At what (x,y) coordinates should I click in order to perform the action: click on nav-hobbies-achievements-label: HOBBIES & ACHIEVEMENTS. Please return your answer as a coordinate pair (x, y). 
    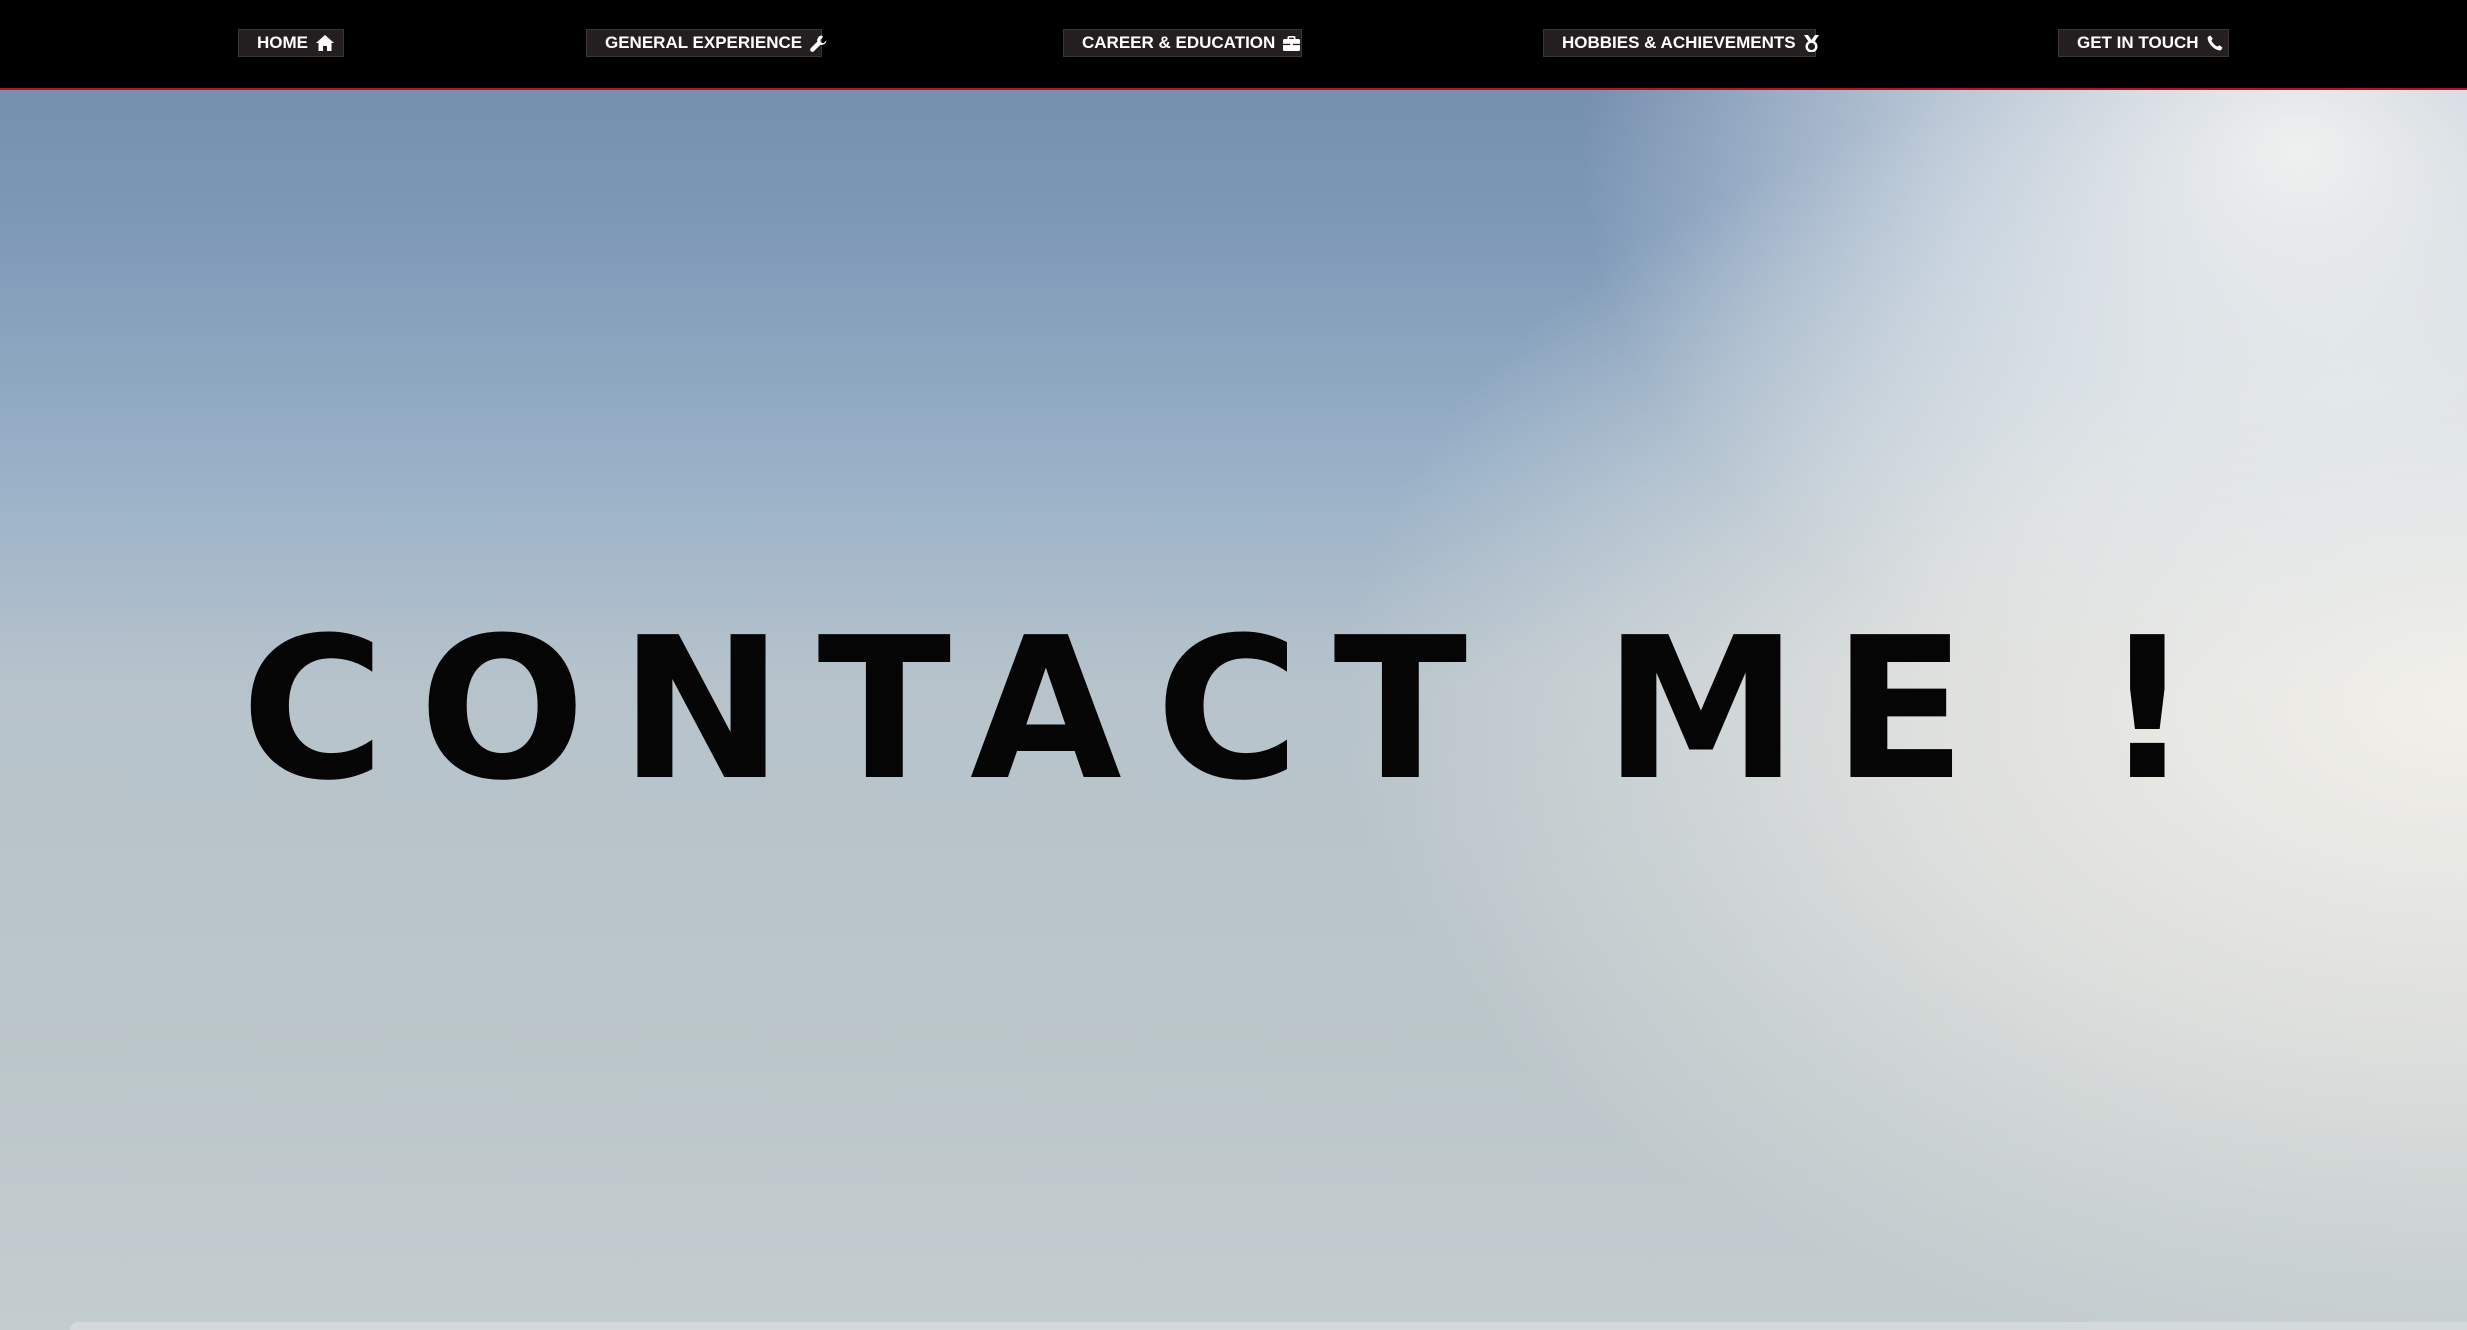
    Looking at the image, I should click on (1679, 42).